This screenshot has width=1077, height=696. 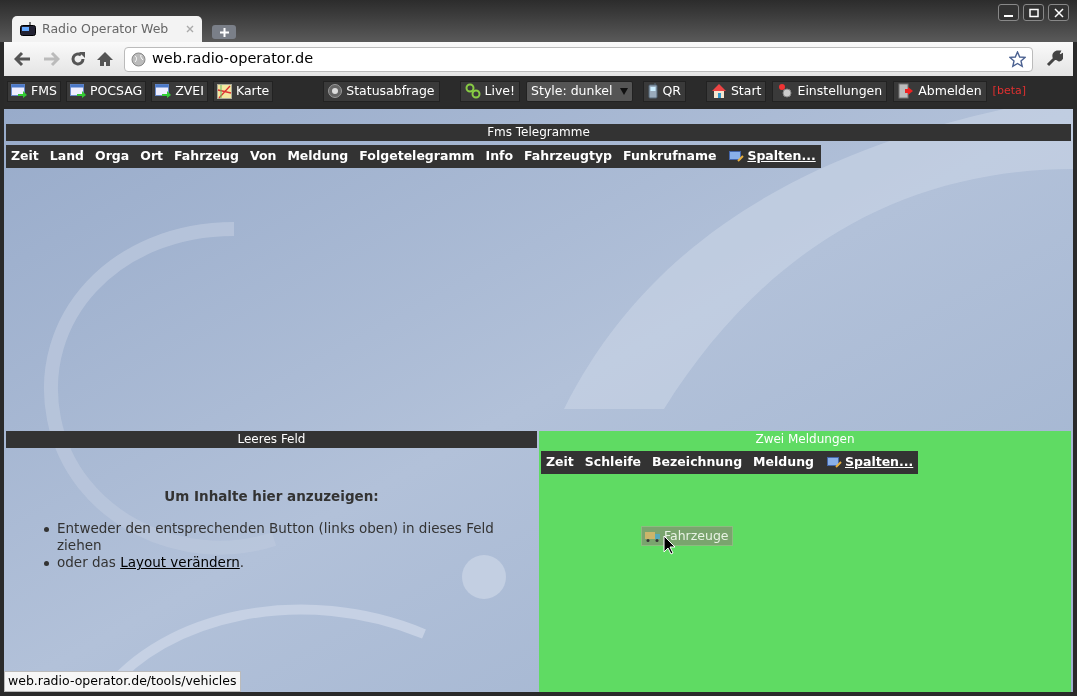 What do you see at coordinates (105, 59) in the screenshot?
I see `home-icon` at bounding box center [105, 59].